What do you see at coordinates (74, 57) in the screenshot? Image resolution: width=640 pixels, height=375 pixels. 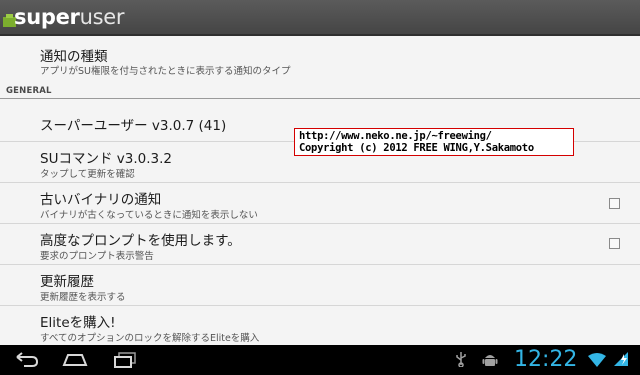 I see `list-item-title: 通知の種類` at bounding box center [74, 57].